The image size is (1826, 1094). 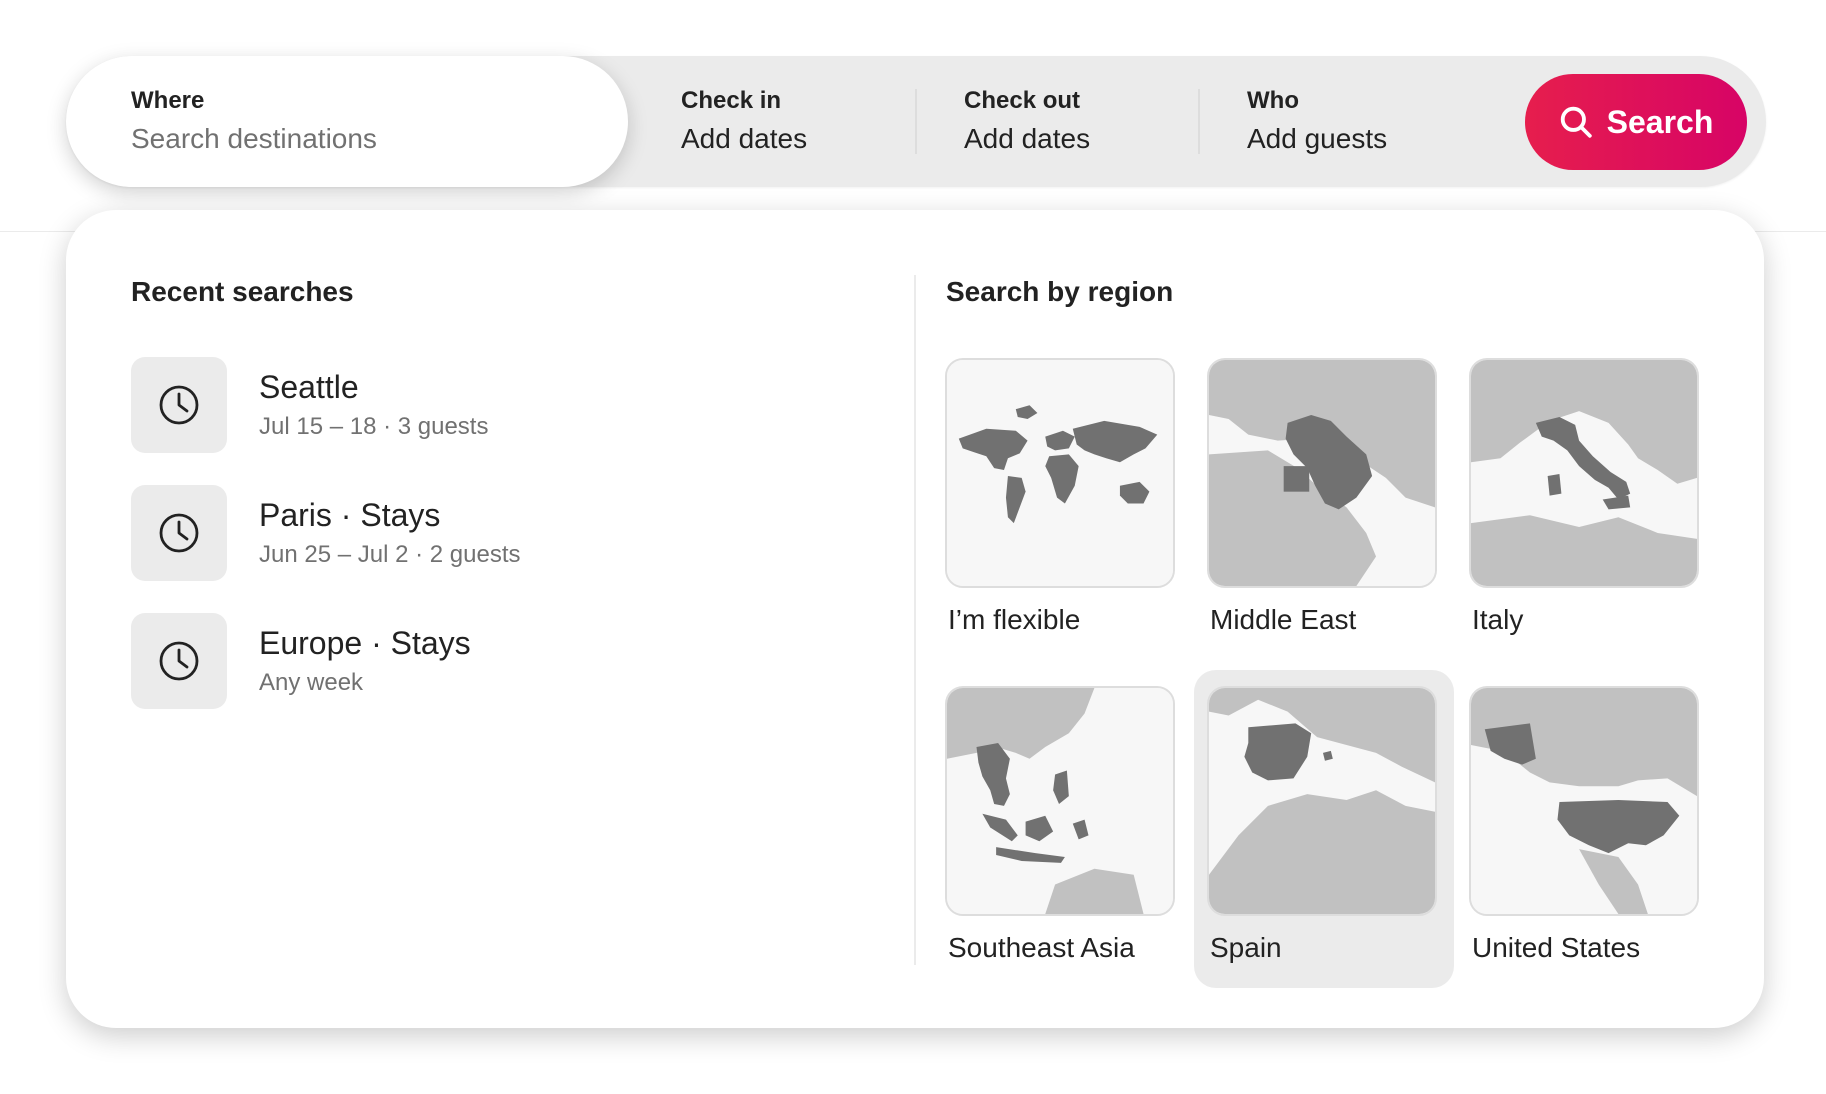 I want to click on southeast-asia-map-icon, so click(x=1060, y=801).